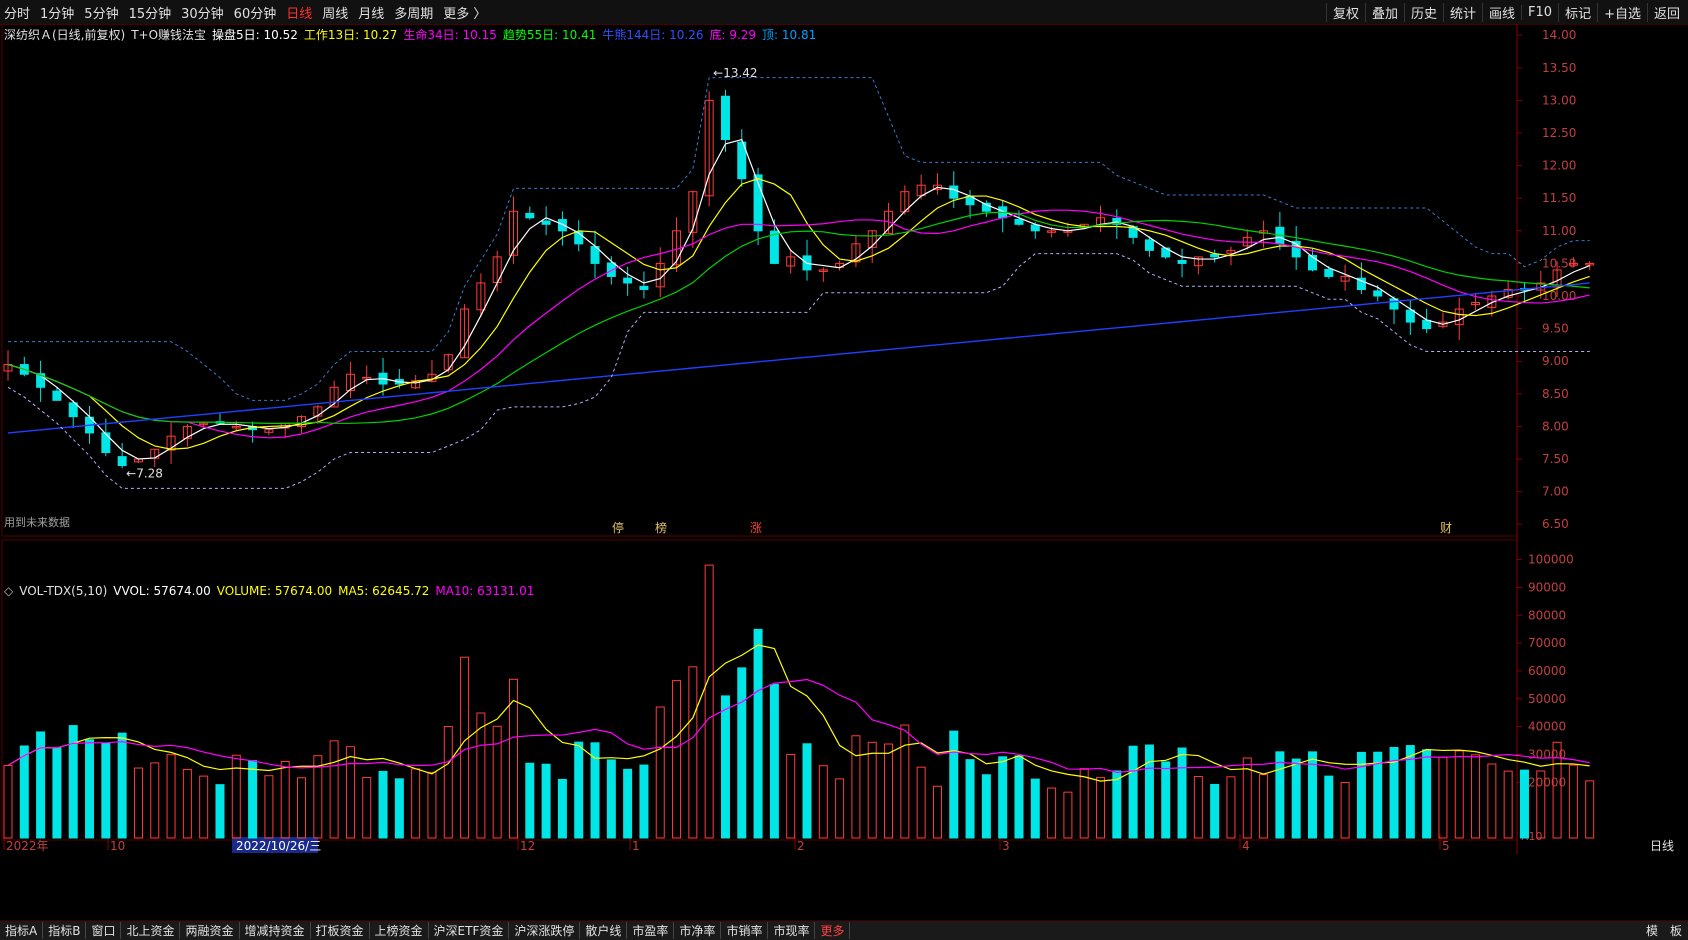 The width and height of the screenshot is (1688, 940). I want to click on period-tab-4: 30分钟, so click(202, 12).